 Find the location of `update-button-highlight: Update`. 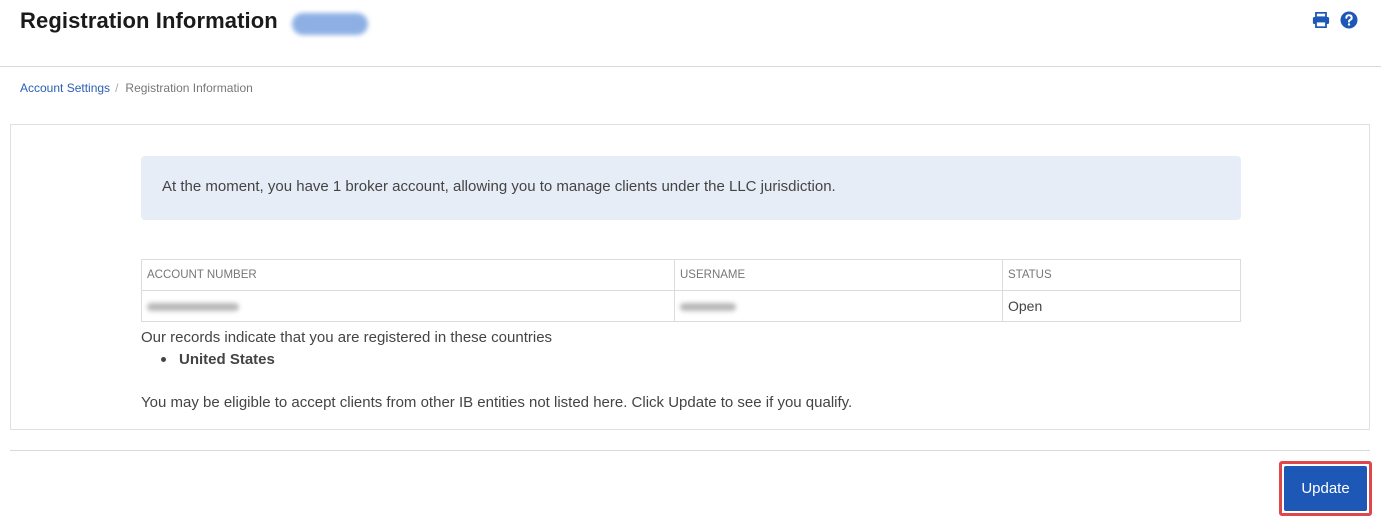

update-button-highlight: Update is located at coordinates (1325, 488).